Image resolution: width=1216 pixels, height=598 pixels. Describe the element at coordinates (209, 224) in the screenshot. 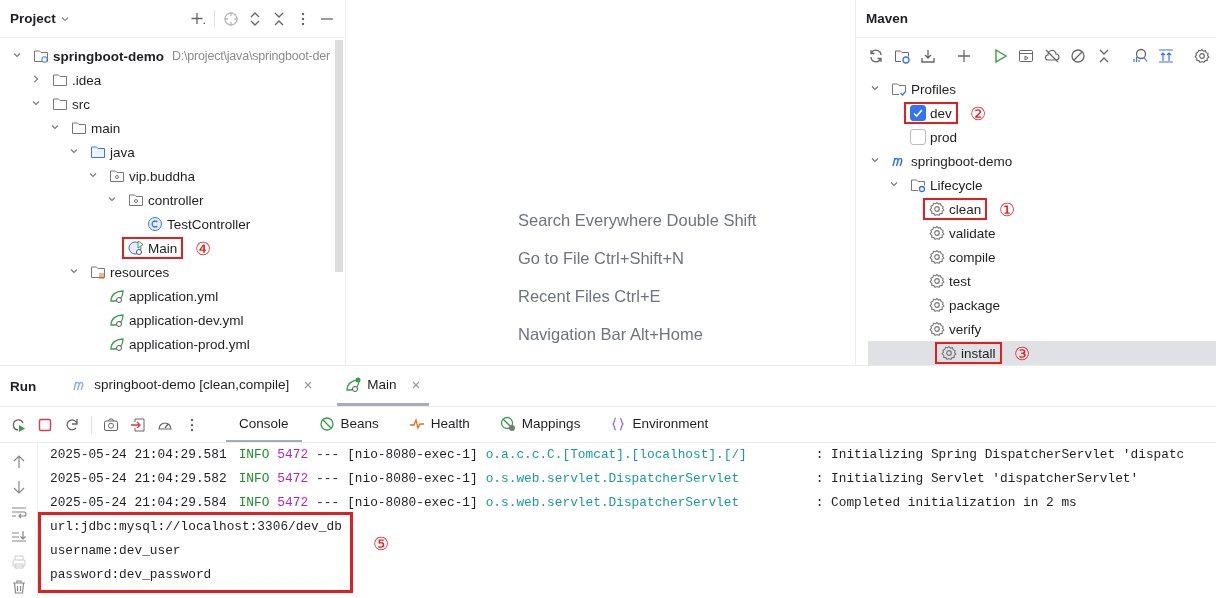

I see `tree-item: TestController` at that location.